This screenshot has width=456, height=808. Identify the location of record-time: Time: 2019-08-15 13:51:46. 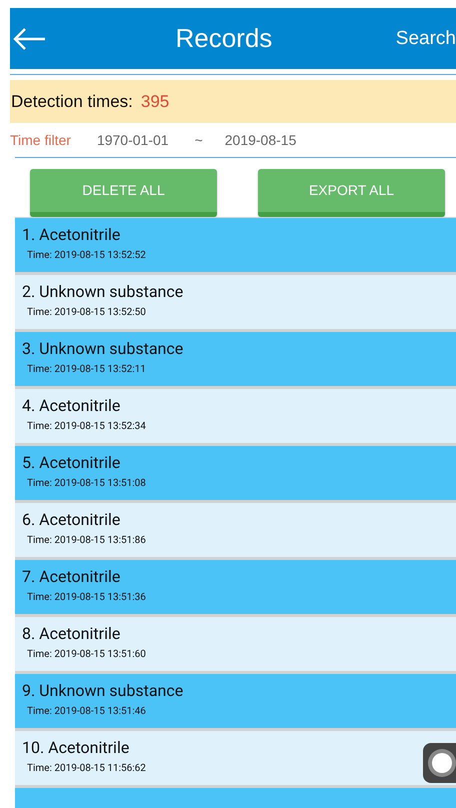
(87, 712).